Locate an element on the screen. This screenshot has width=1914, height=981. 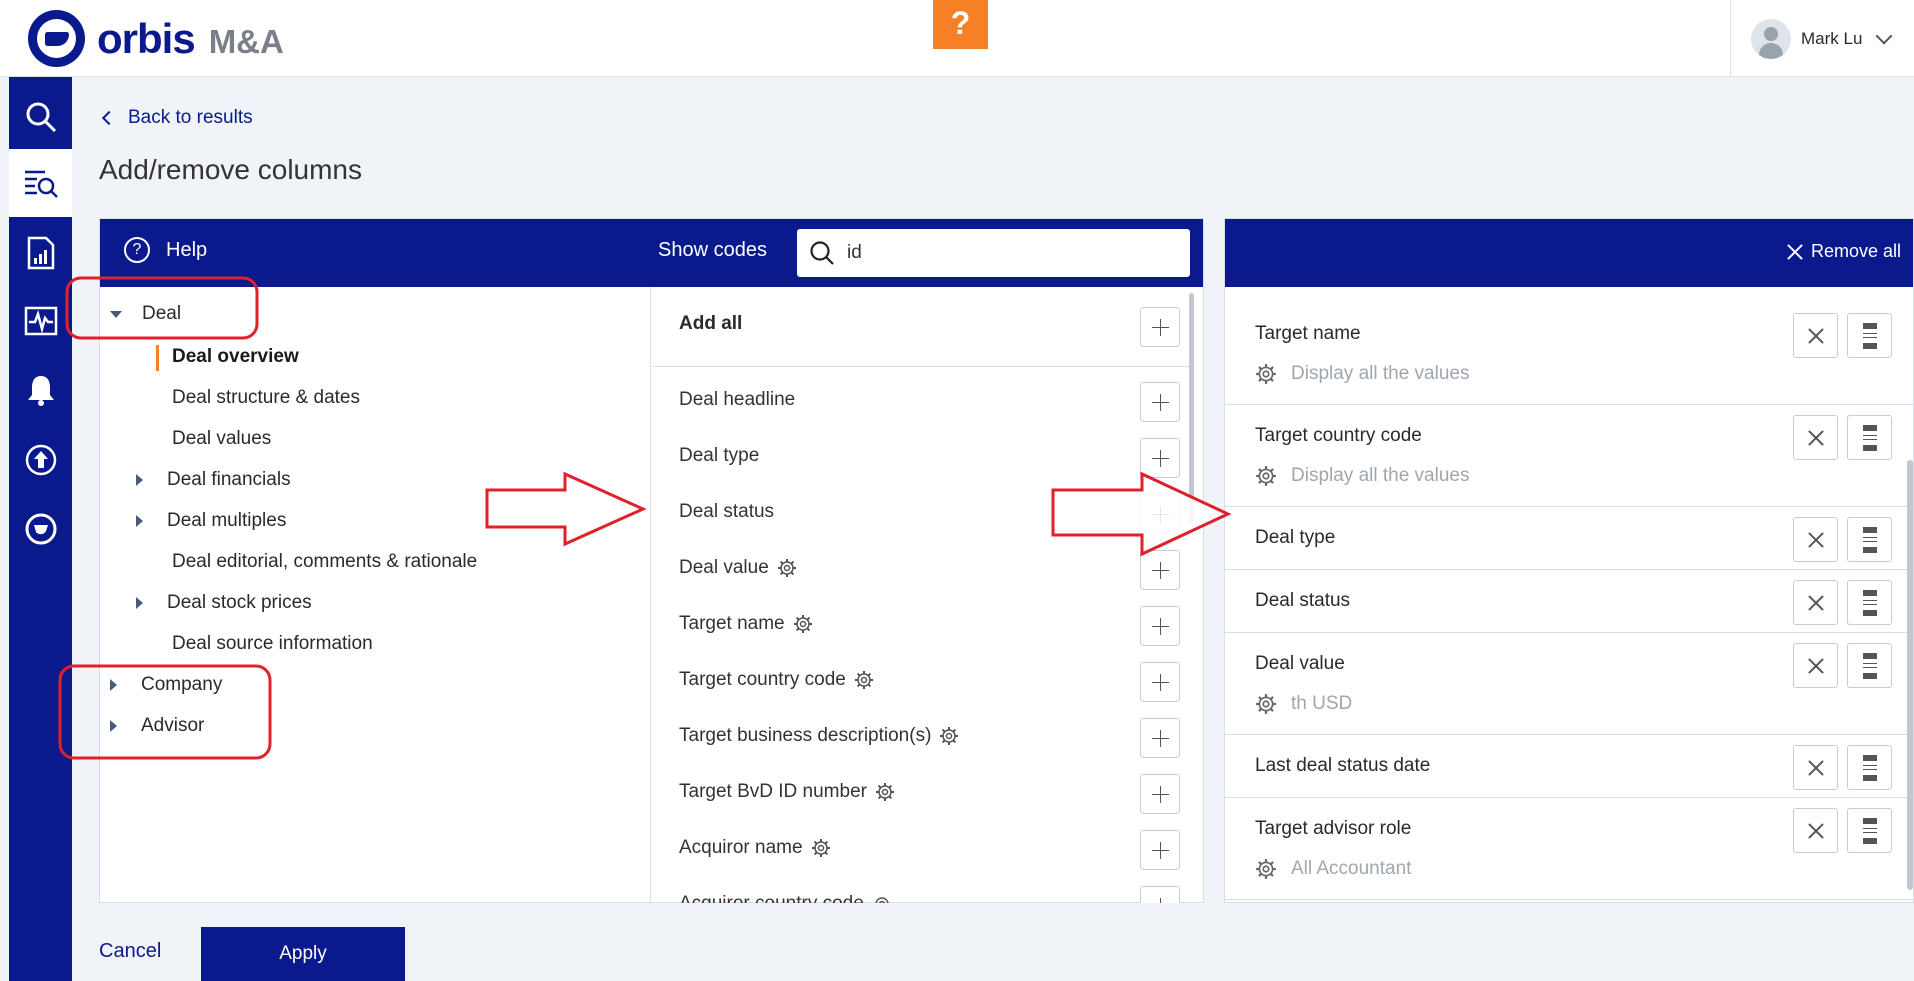
page-title: Add/remove columns is located at coordinates (231, 169).